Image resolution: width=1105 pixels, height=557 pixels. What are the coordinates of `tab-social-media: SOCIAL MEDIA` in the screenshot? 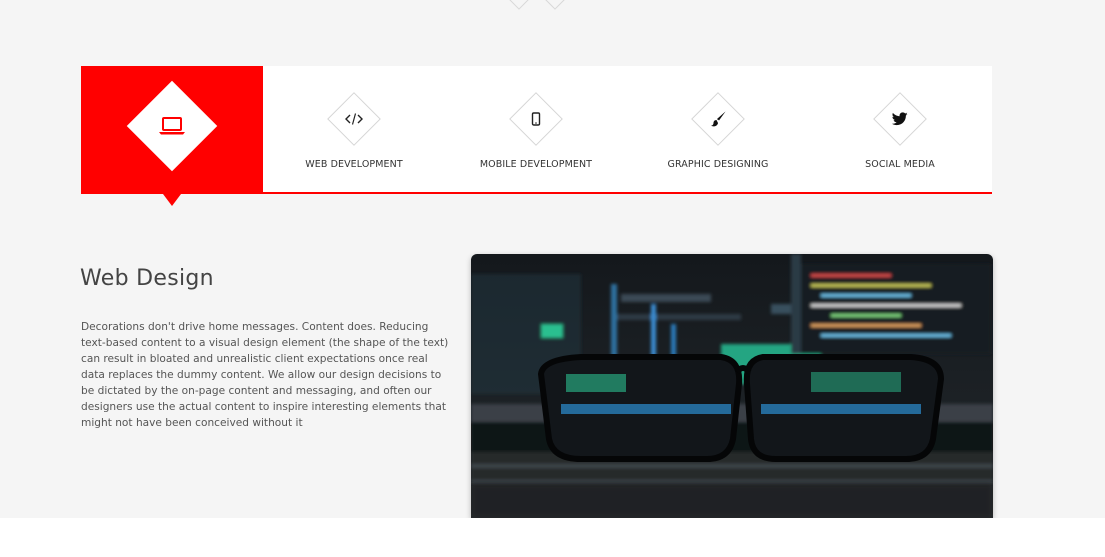 It's located at (900, 129).